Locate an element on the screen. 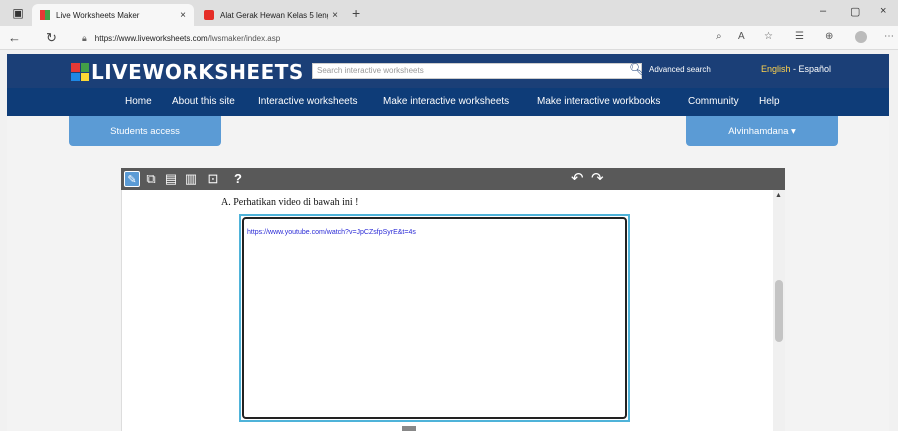  restore-button: ▢ is located at coordinates (855, 11).